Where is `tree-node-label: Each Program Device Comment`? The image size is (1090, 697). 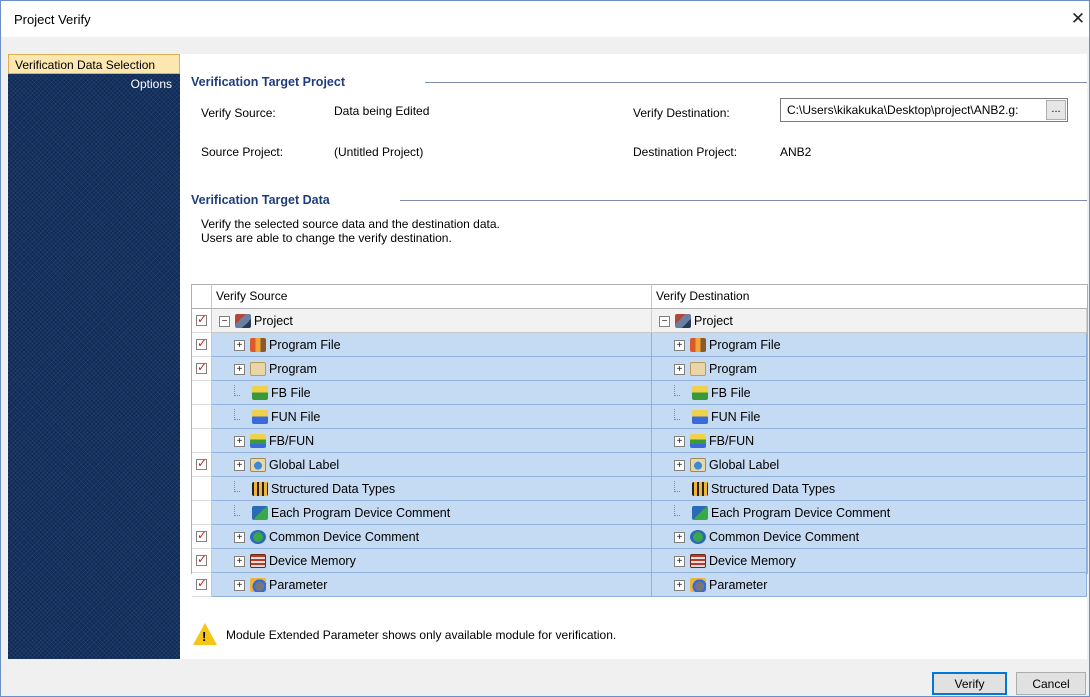 tree-node-label: Each Program Device Comment is located at coordinates (361, 513).